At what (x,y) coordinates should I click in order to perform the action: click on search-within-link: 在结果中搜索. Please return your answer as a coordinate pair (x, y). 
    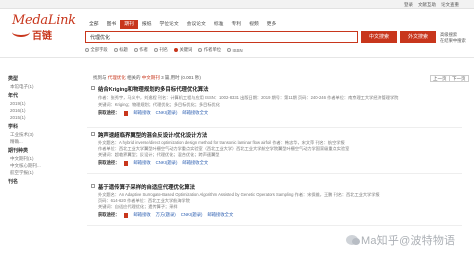
    Looking at the image, I should click on (453, 41).